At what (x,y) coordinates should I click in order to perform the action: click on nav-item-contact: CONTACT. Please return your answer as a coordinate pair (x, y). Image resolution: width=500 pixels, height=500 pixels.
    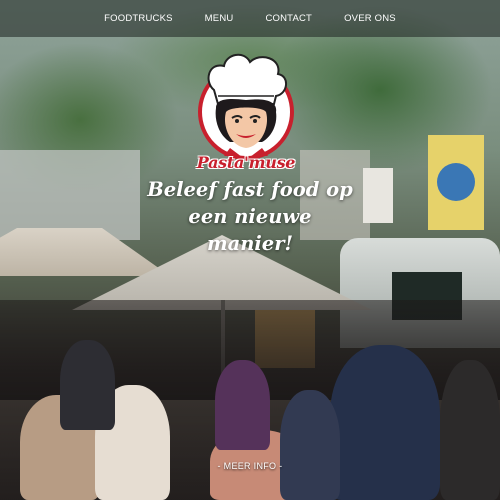
    Looking at the image, I should click on (288, 18).